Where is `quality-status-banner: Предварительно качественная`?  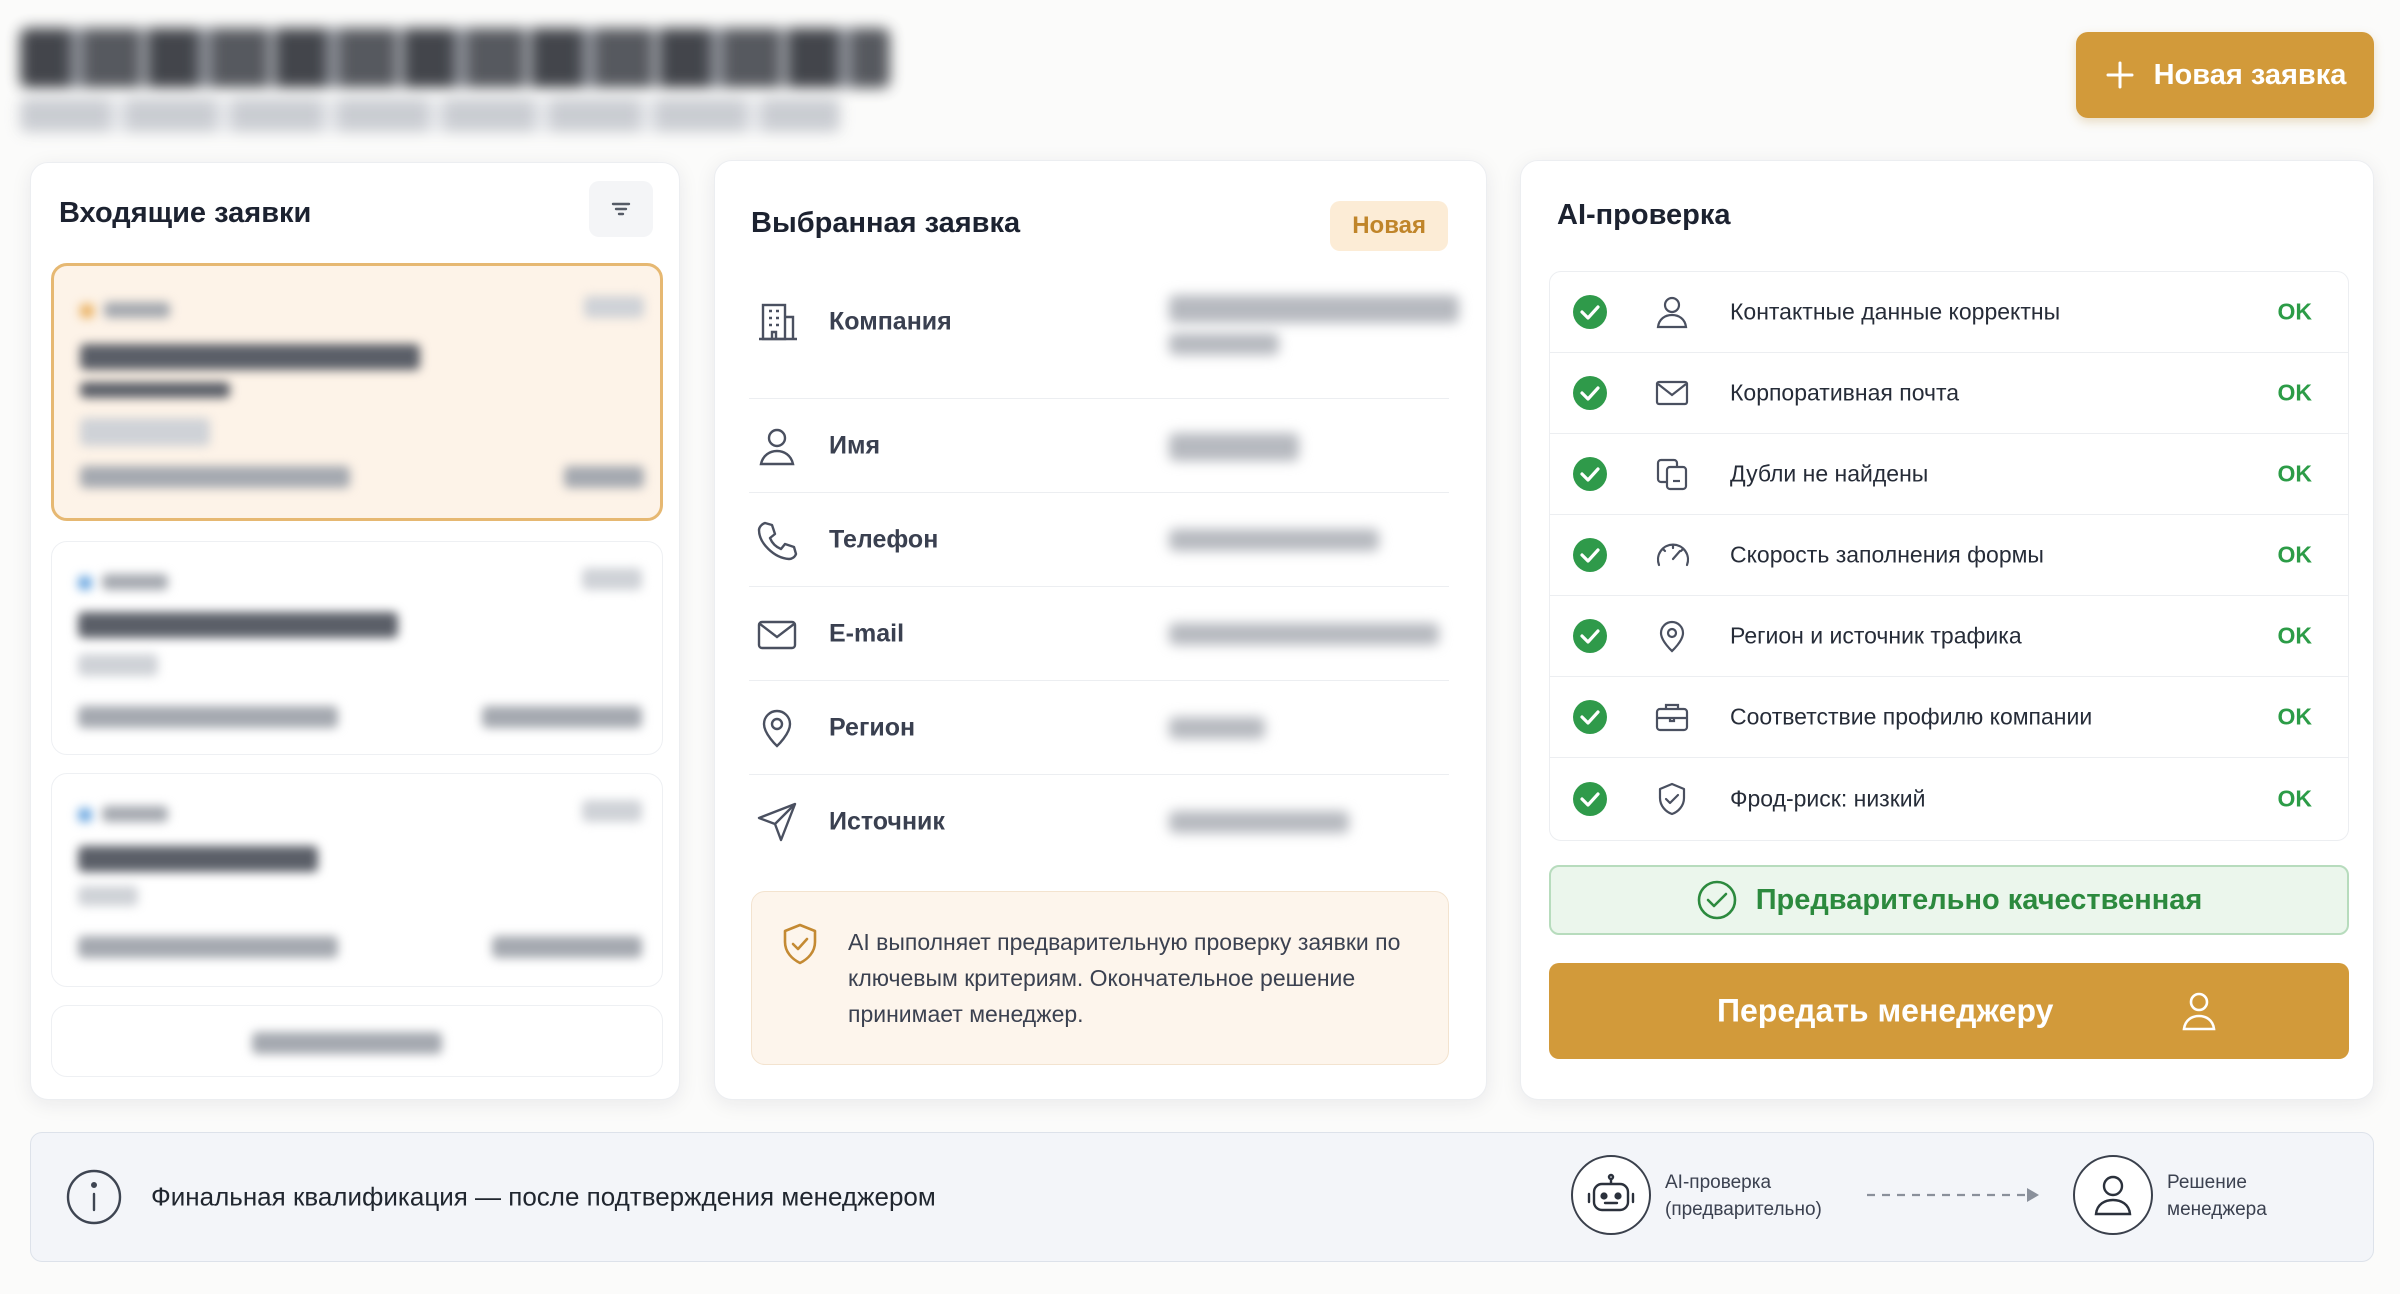
quality-status-banner: Предварительно качественная is located at coordinates (1949, 900).